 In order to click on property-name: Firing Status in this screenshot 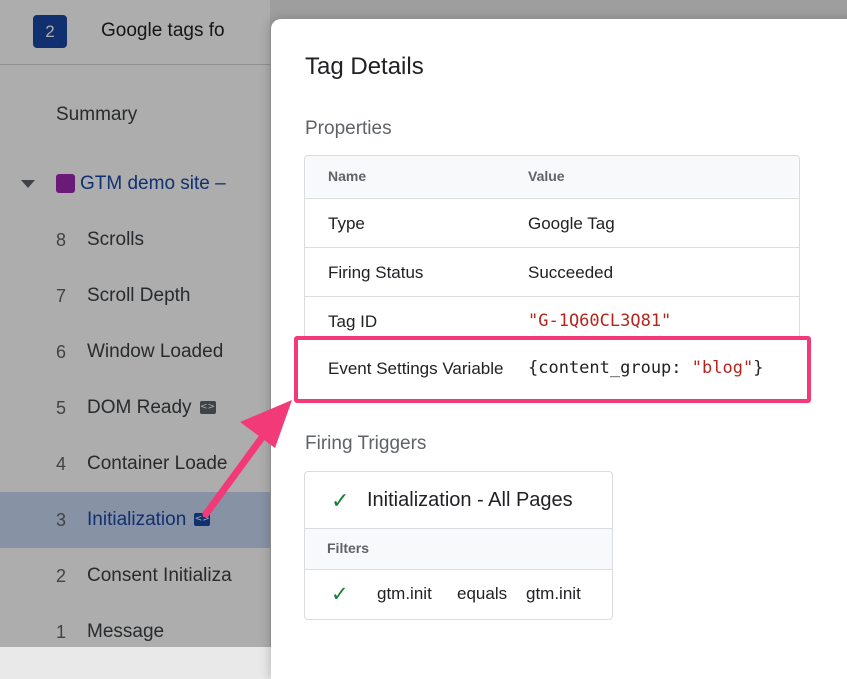, I will do `click(376, 272)`.